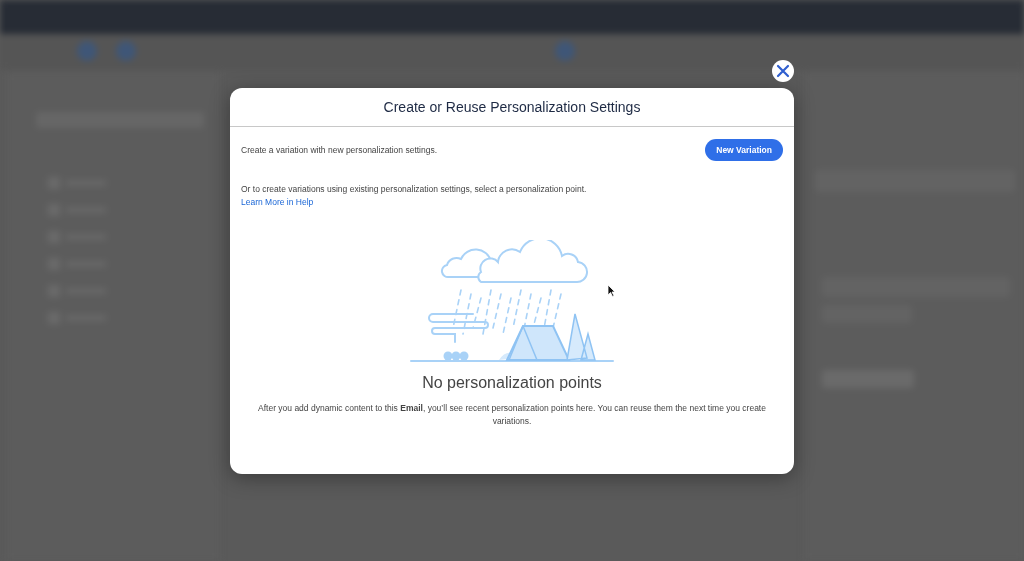 The width and height of the screenshot is (1024, 561). I want to click on close-icon, so click(783, 71).